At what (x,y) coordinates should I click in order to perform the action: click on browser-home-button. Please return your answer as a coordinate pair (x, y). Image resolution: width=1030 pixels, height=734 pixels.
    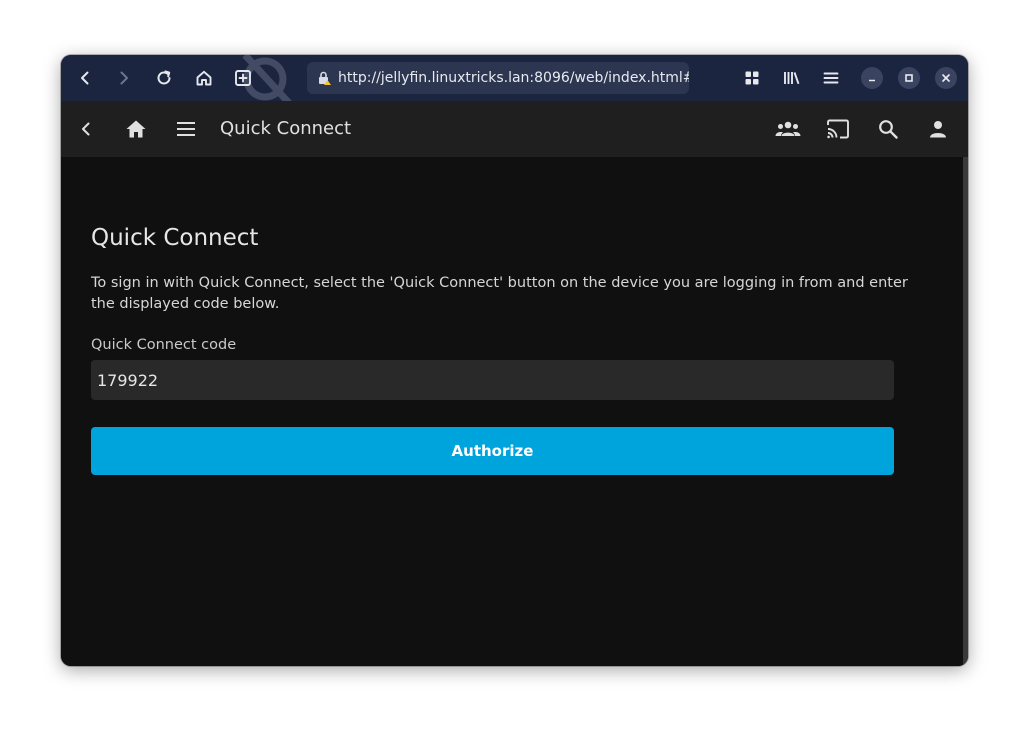
    Looking at the image, I should click on (204, 78).